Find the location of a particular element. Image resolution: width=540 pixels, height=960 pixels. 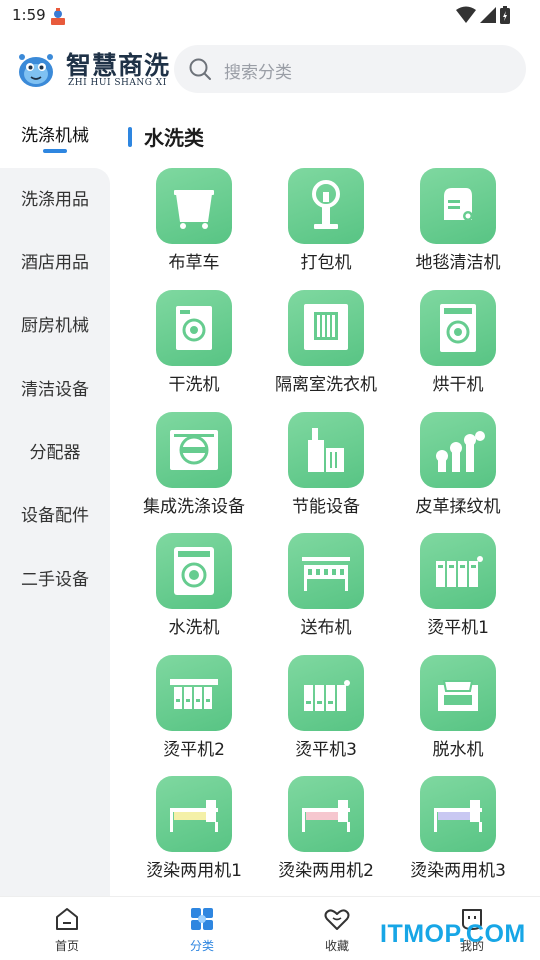

product-tile: 节能设备 is located at coordinates (326, 467).